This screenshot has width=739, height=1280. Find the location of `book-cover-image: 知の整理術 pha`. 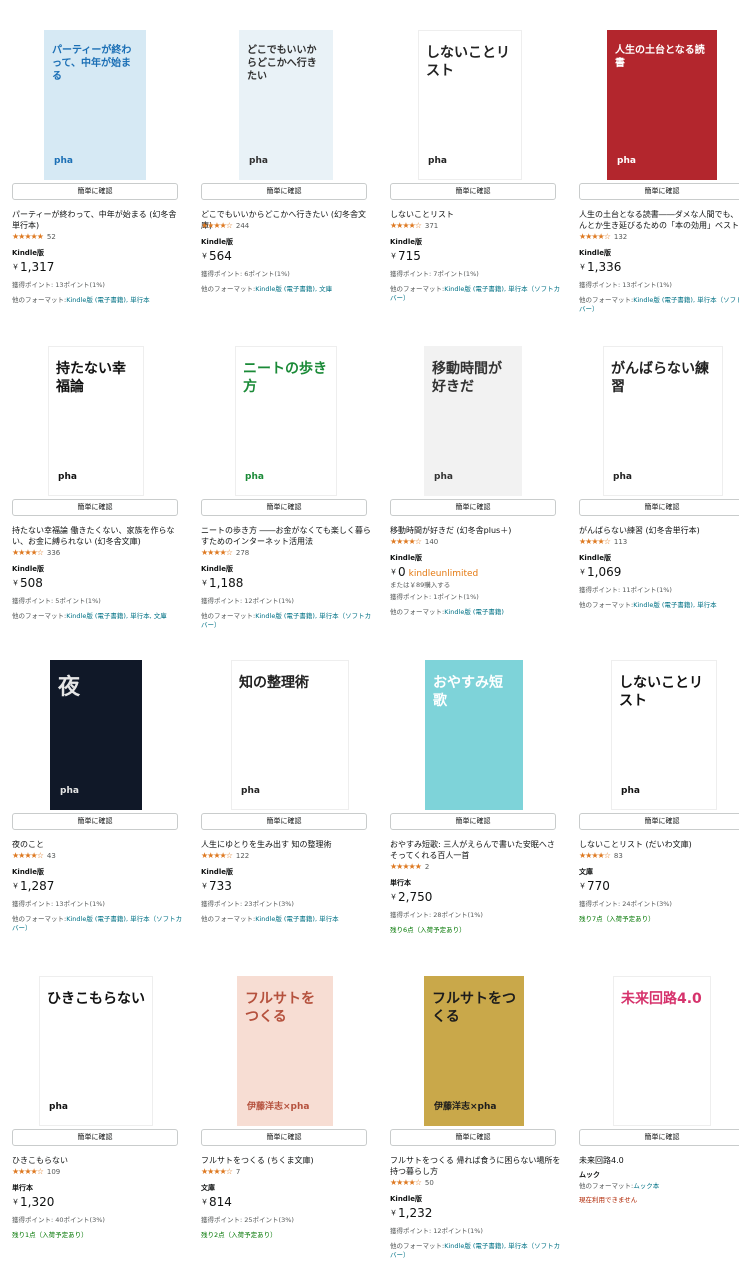

book-cover-image: 知の整理術 pha is located at coordinates (290, 735).